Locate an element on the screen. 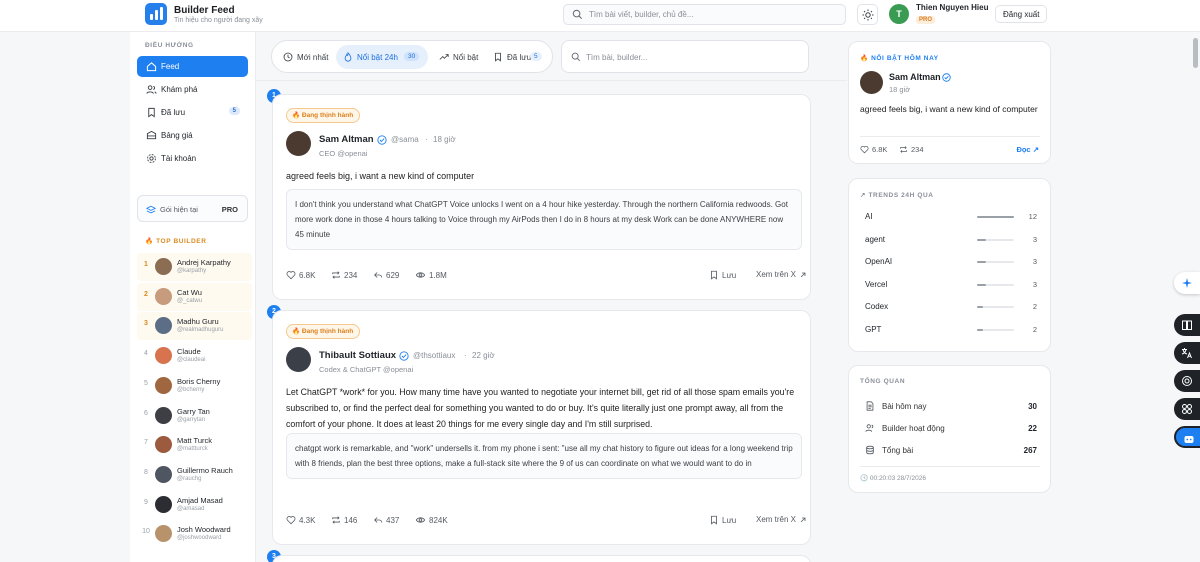 The width and height of the screenshot is (1200, 562). author-handle: @sama is located at coordinates (405, 139).